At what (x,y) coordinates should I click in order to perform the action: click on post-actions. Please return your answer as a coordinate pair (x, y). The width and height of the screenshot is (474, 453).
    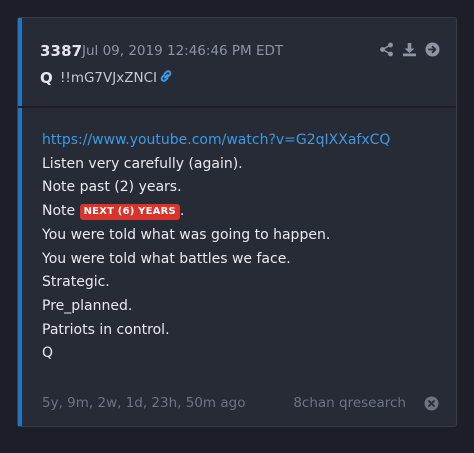
    Looking at the image, I should click on (409, 49).